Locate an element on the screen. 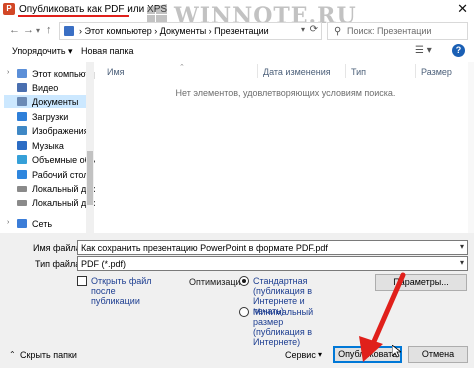  sidebar-item-3d-objects: Объемные объе is located at coordinates (49, 159).